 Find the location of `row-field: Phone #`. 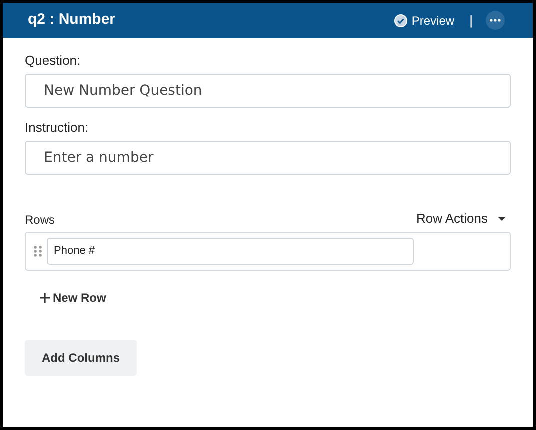

row-field: Phone # is located at coordinates (230, 251).